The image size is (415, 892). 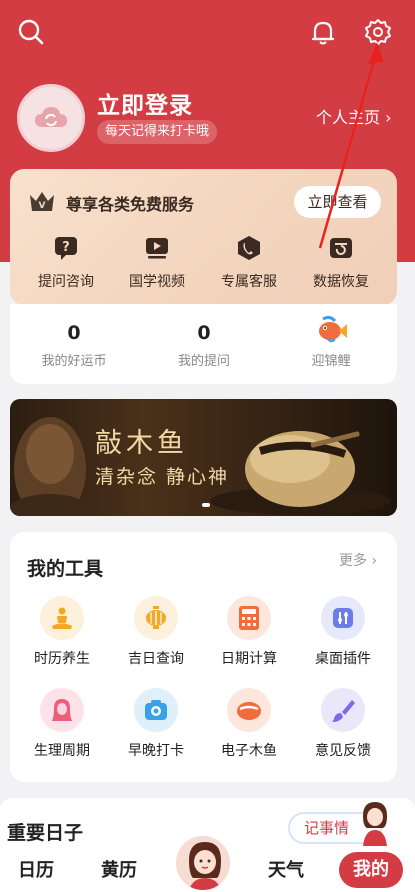 What do you see at coordinates (157, 132) in the screenshot?
I see `login-subtitle: 每天记得来打卡哦` at bounding box center [157, 132].